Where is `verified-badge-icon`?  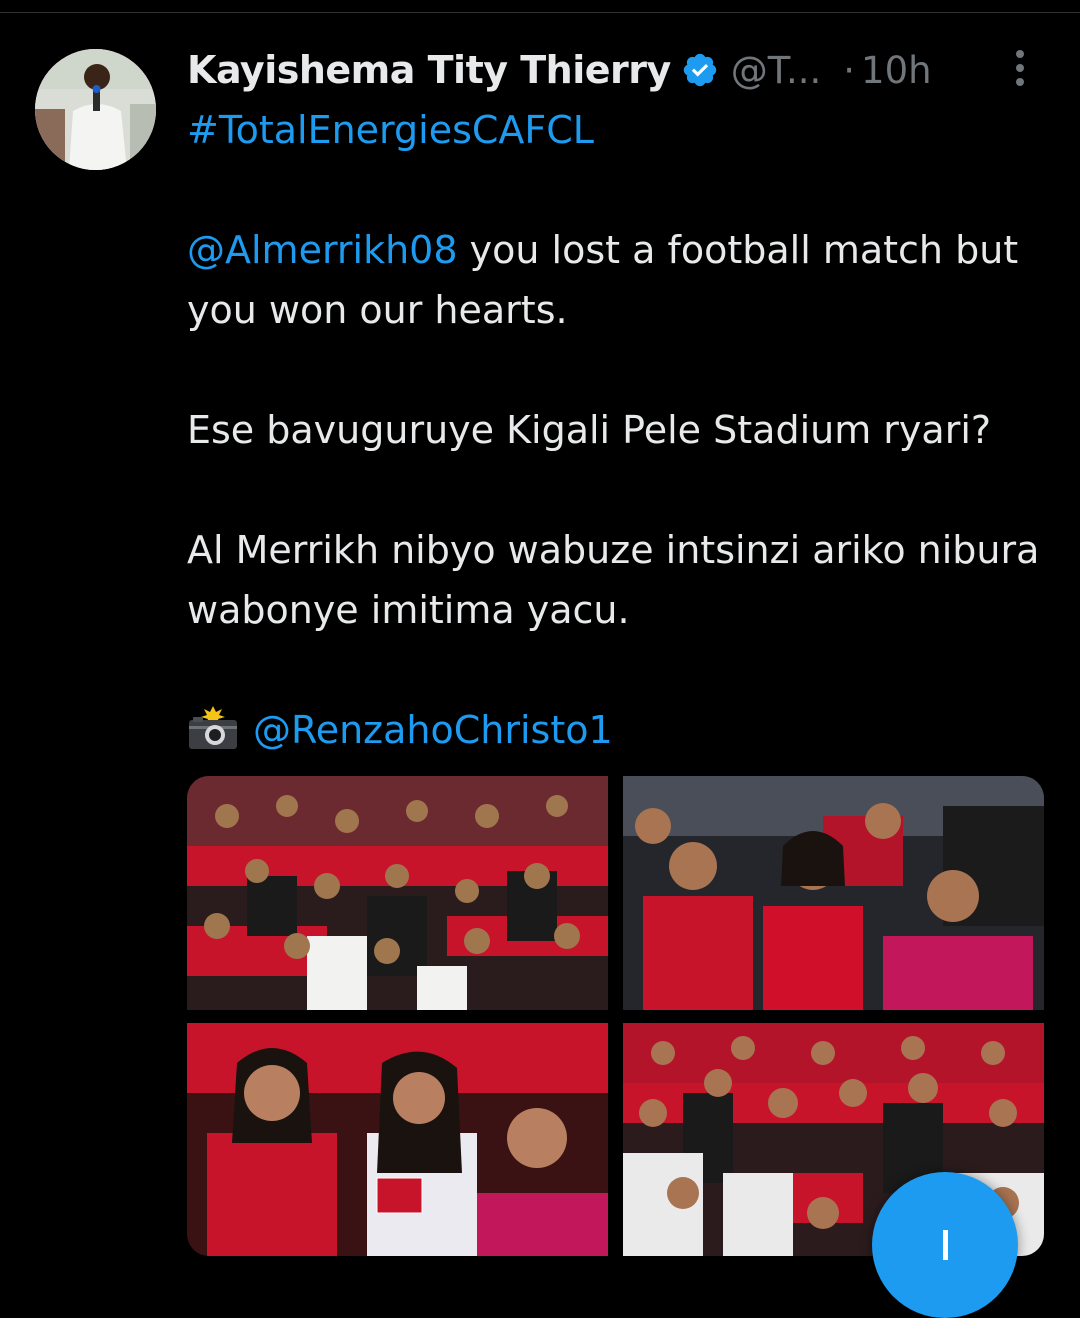 verified-badge-icon is located at coordinates (699, 70).